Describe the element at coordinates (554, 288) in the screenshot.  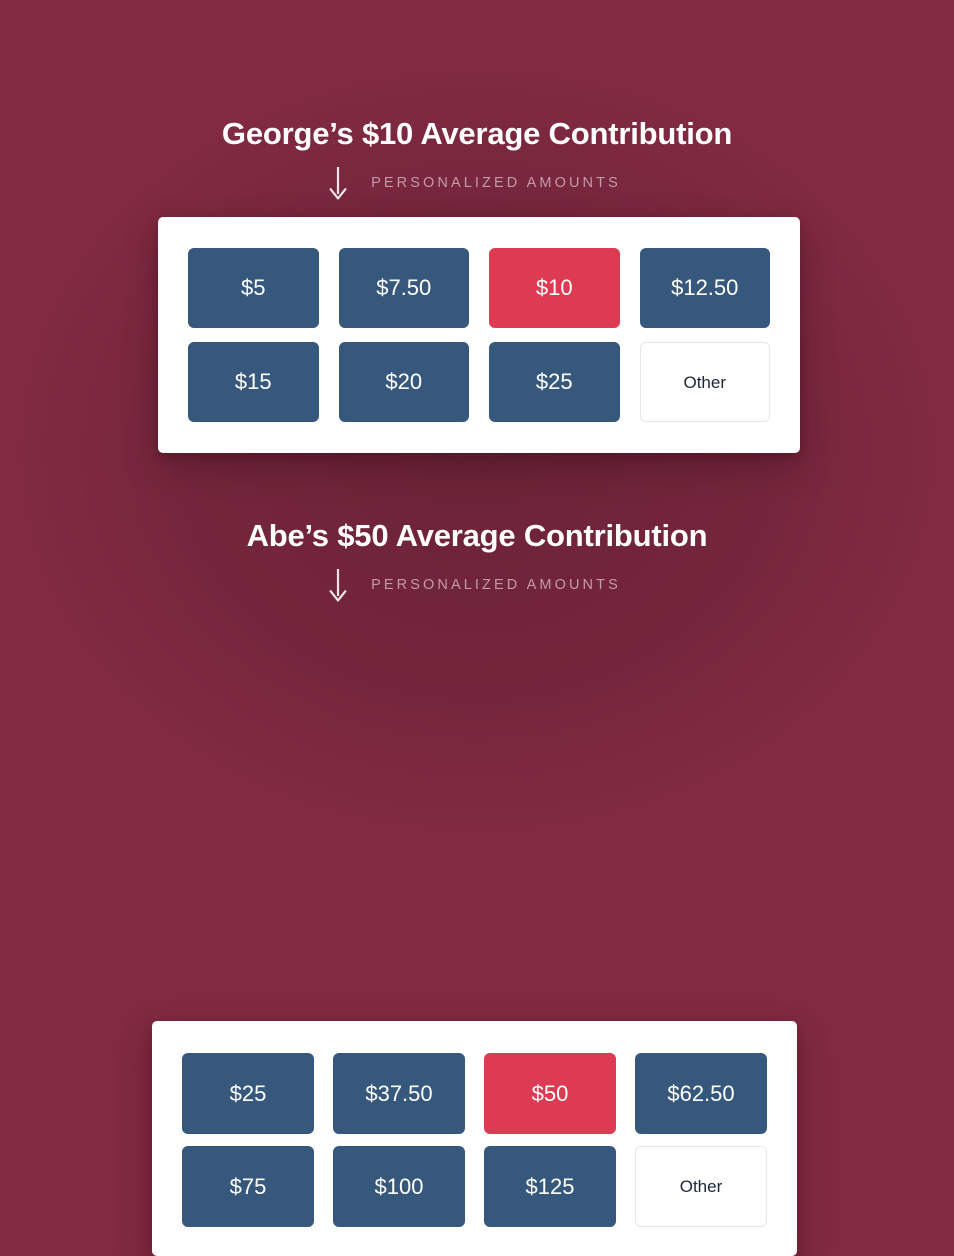
I see `amount-button-10-selected: $10` at that location.